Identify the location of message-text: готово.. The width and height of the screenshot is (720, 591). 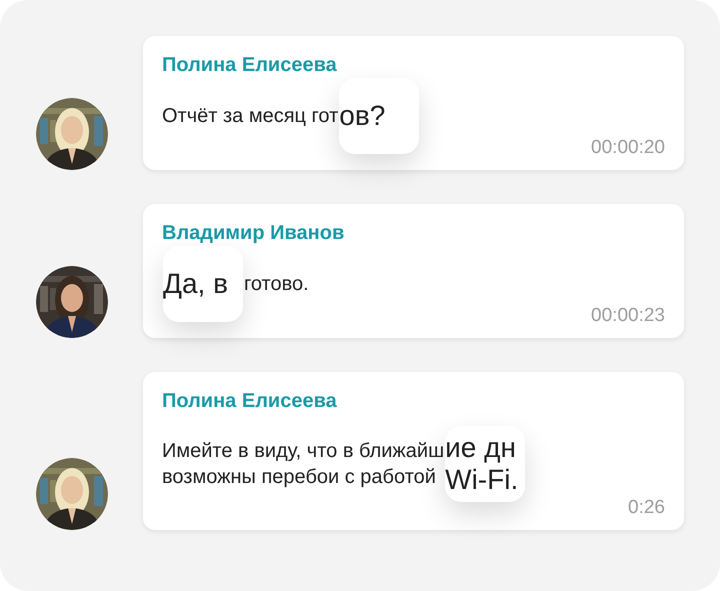
(276, 284).